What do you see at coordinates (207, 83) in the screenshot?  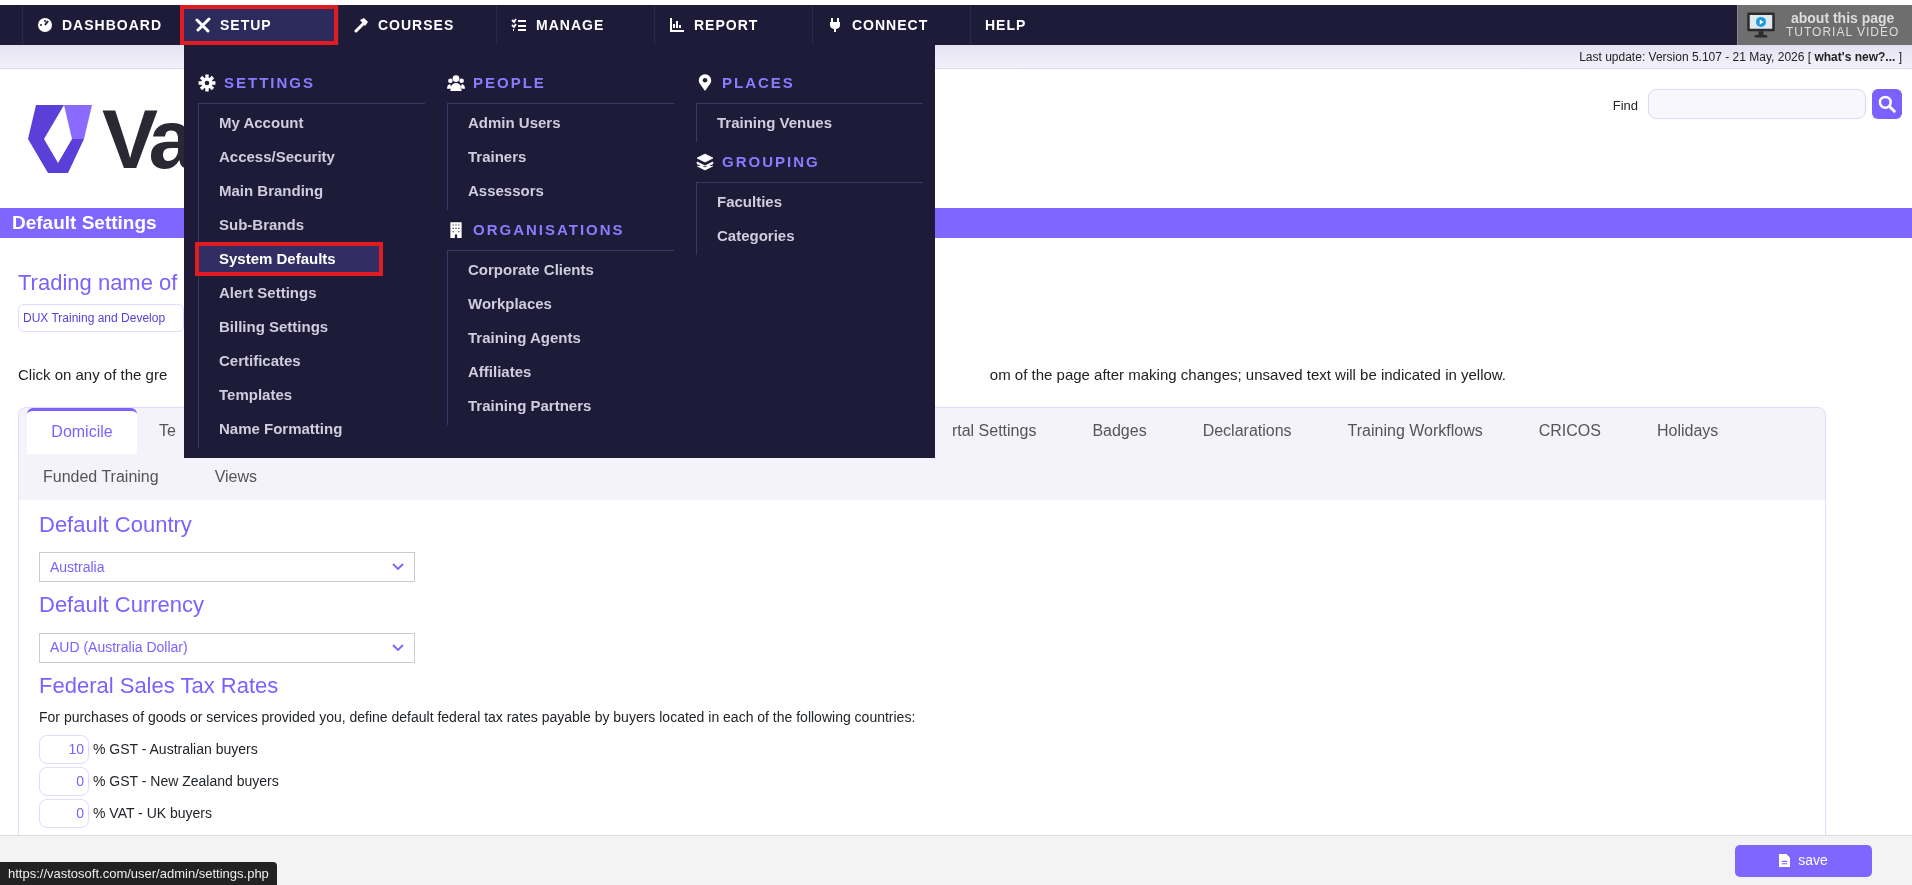 I see `gear-icon` at bounding box center [207, 83].